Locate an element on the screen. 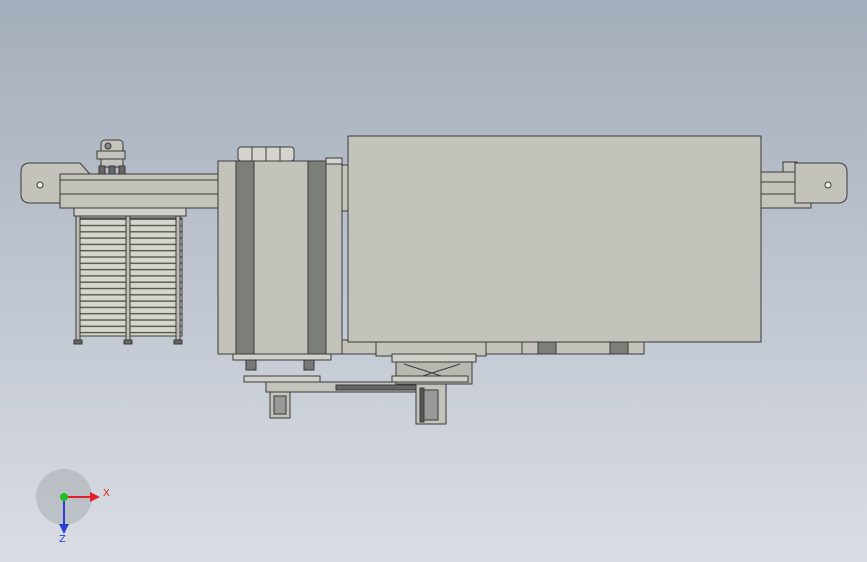 This screenshot has width=867, height=562. y-axis-dot is located at coordinates (64, 497).